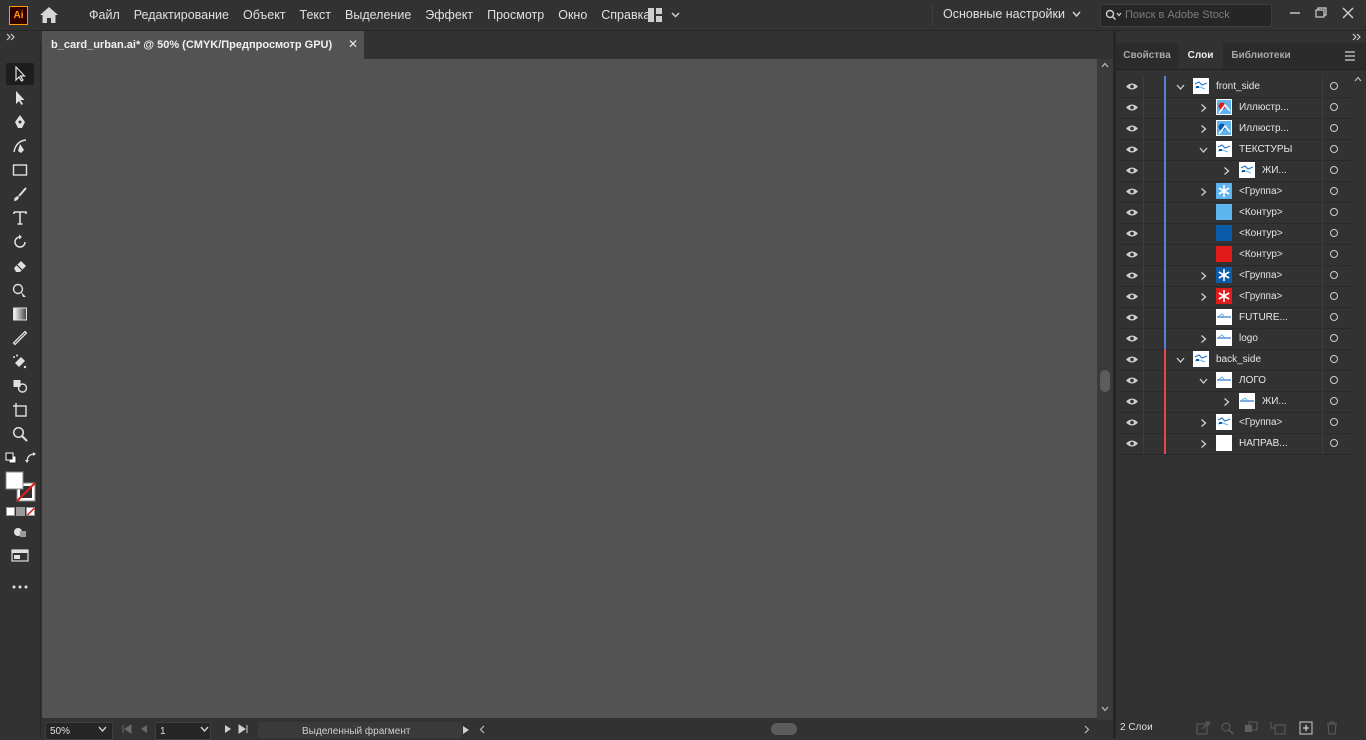 The image size is (1366, 740). What do you see at coordinates (104, 15) in the screenshot?
I see `menu-file: Файл` at bounding box center [104, 15].